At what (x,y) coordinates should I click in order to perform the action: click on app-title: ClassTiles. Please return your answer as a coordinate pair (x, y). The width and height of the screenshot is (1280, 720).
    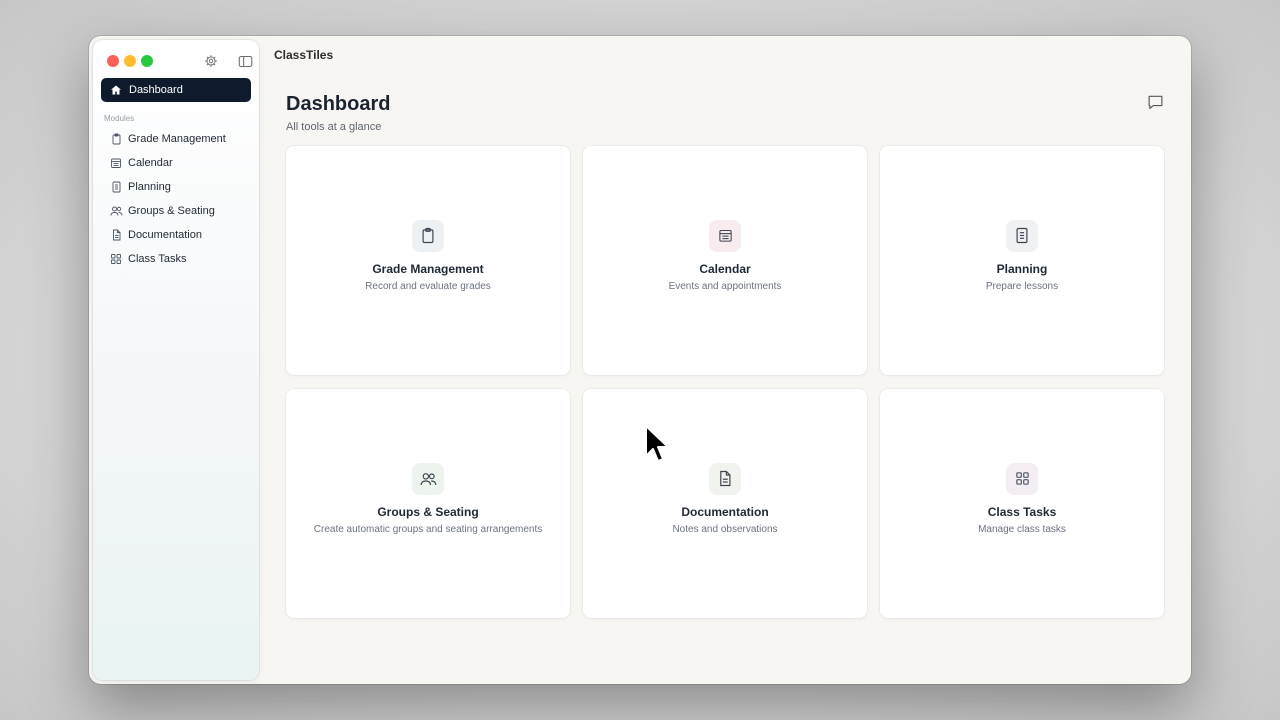
    Looking at the image, I should click on (304, 55).